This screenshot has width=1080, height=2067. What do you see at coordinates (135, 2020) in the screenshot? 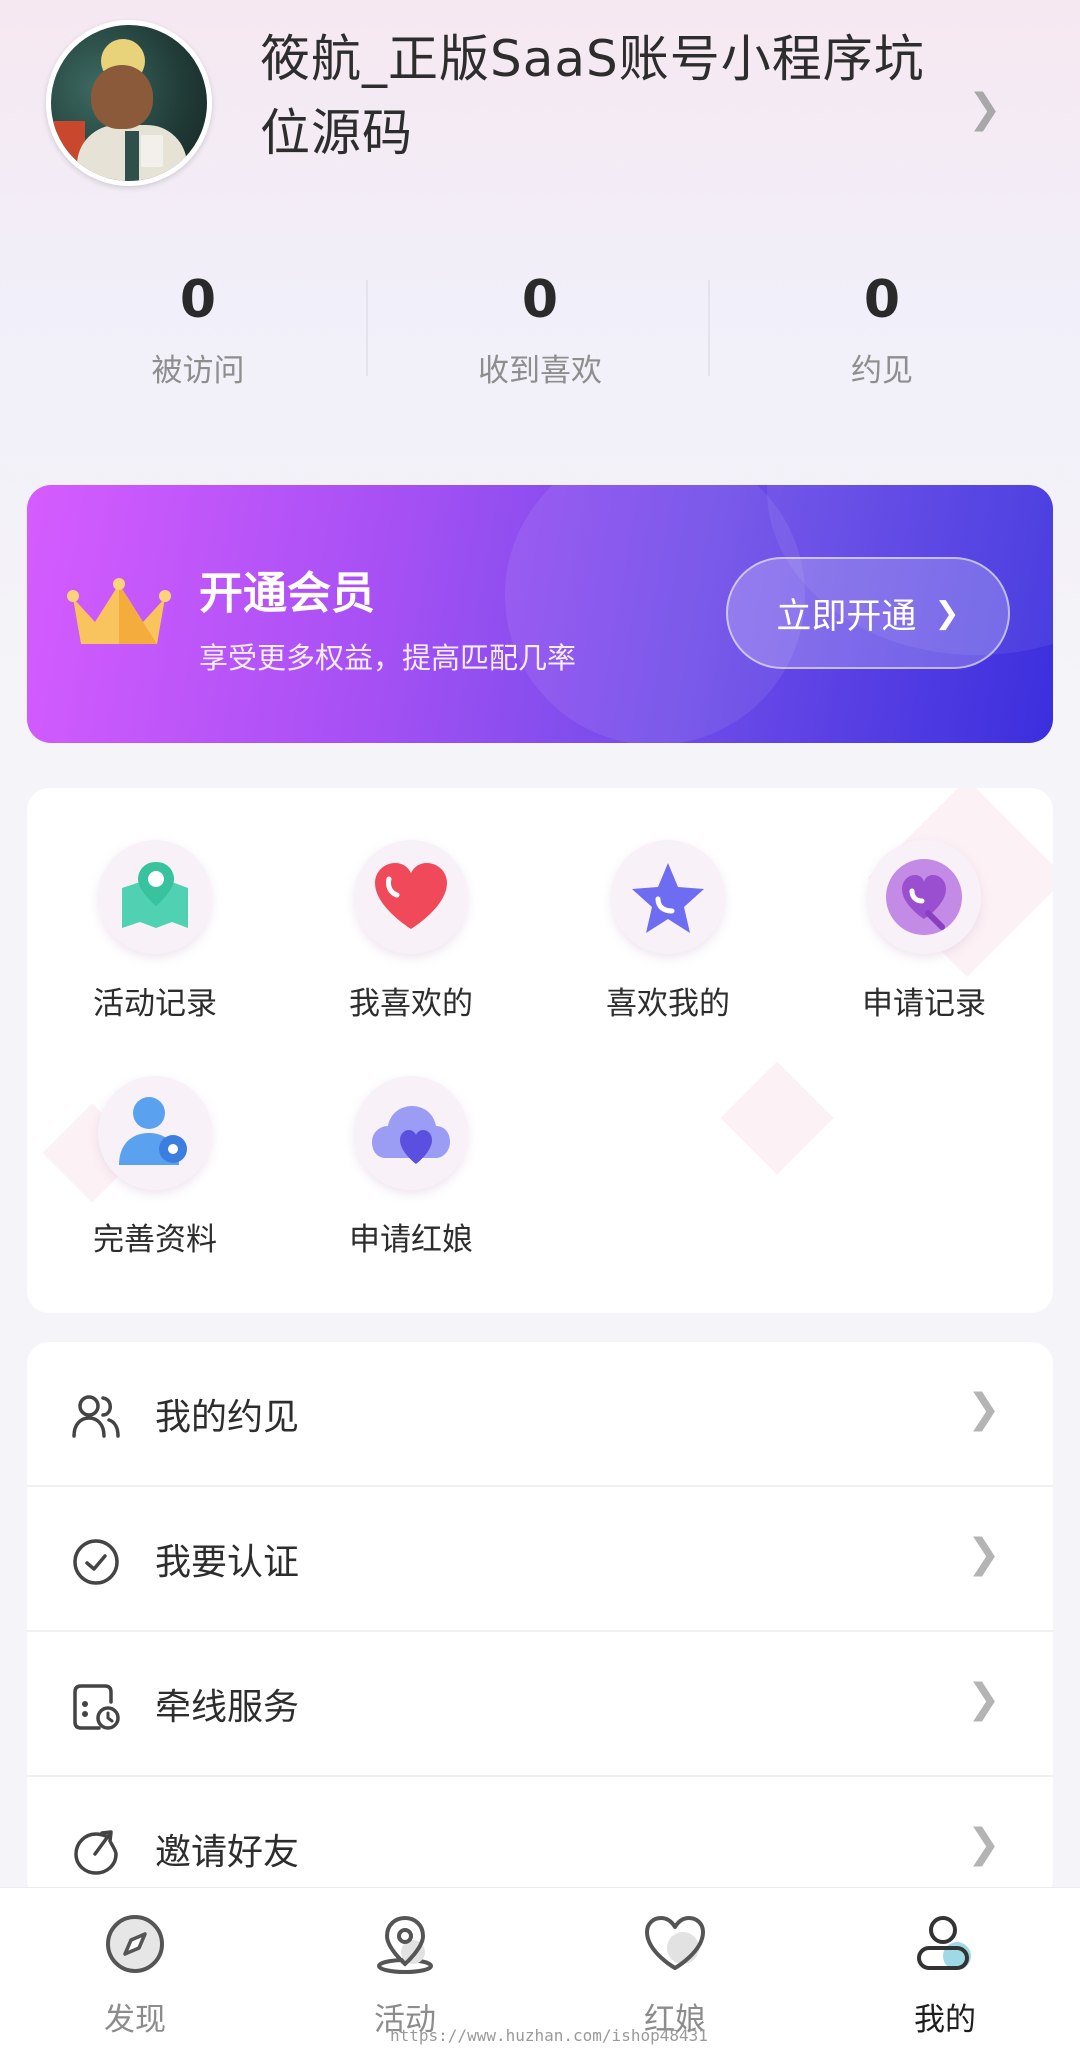
I see `tab-label: 发现` at bounding box center [135, 2020].